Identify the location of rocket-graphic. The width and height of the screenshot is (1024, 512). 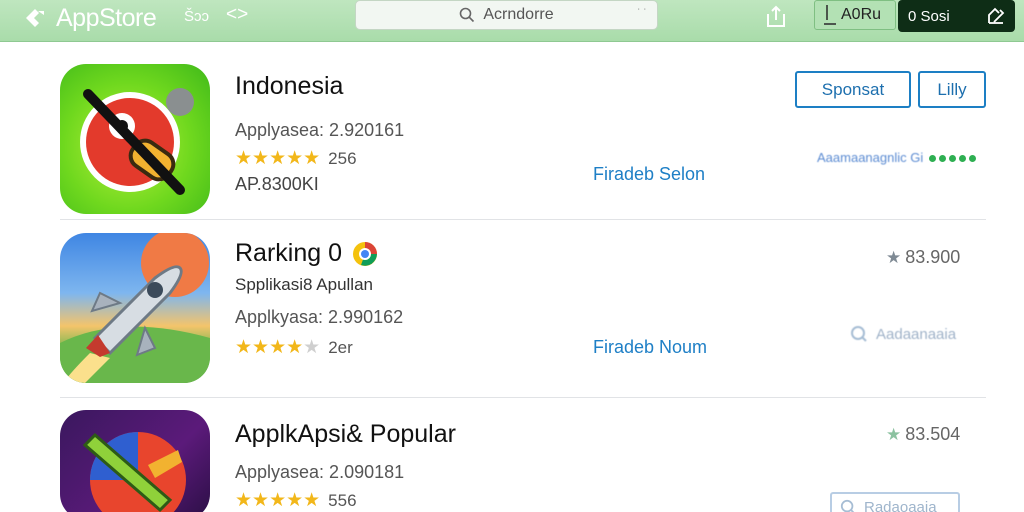
(135, 308).